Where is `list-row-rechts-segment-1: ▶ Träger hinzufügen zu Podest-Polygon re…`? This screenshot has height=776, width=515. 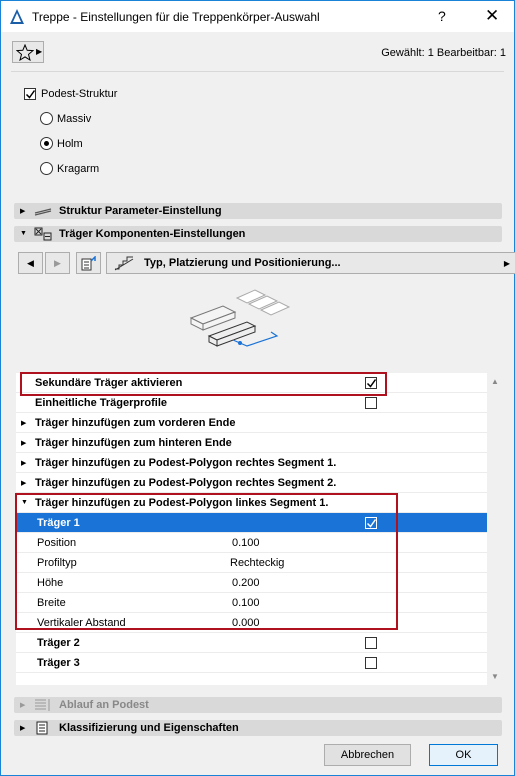
list-row-rechts-segment-1: ▶ Träger hinzufügen zu Podest-Polygon re… is located at coordinates (251, 463).